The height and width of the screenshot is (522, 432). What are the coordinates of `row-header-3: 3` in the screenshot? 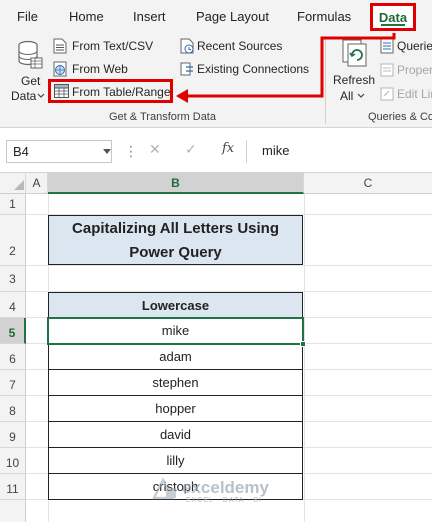 It's located at (13, 279).